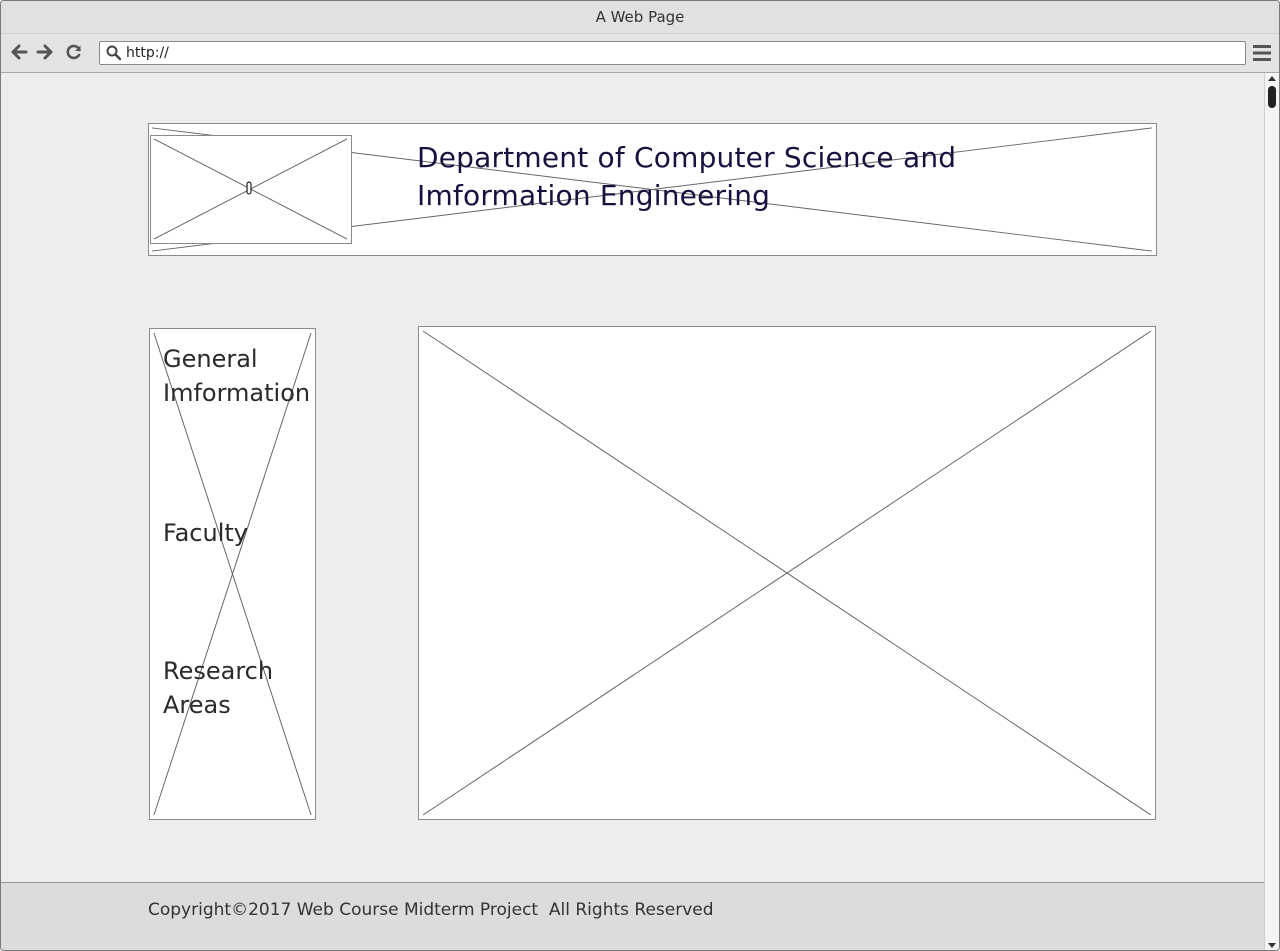 Image resolution: width=1280 pixels, height=951 pixels. I want to click on reload-icon, so click(73, 52).